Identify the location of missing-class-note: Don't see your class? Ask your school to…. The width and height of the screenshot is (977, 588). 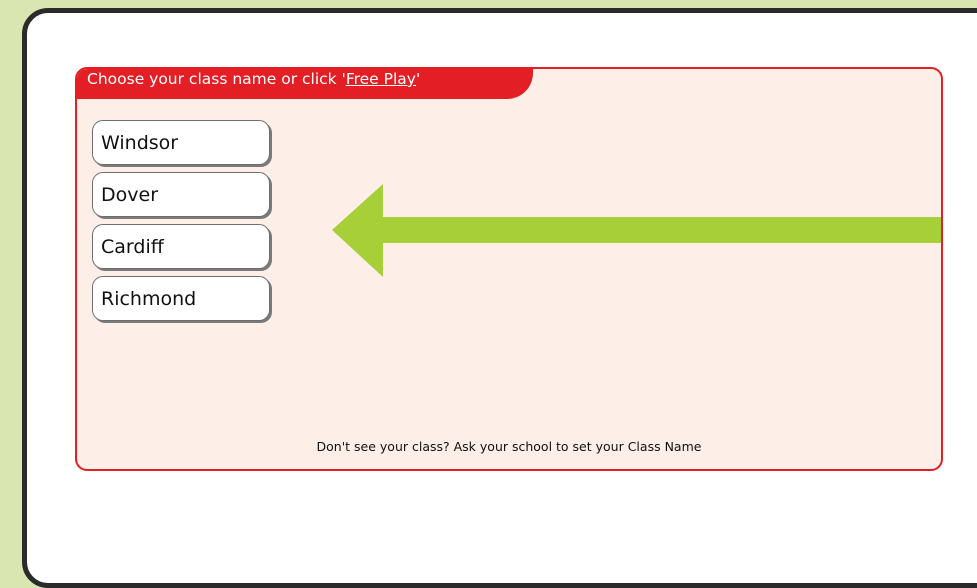
(509, 446).